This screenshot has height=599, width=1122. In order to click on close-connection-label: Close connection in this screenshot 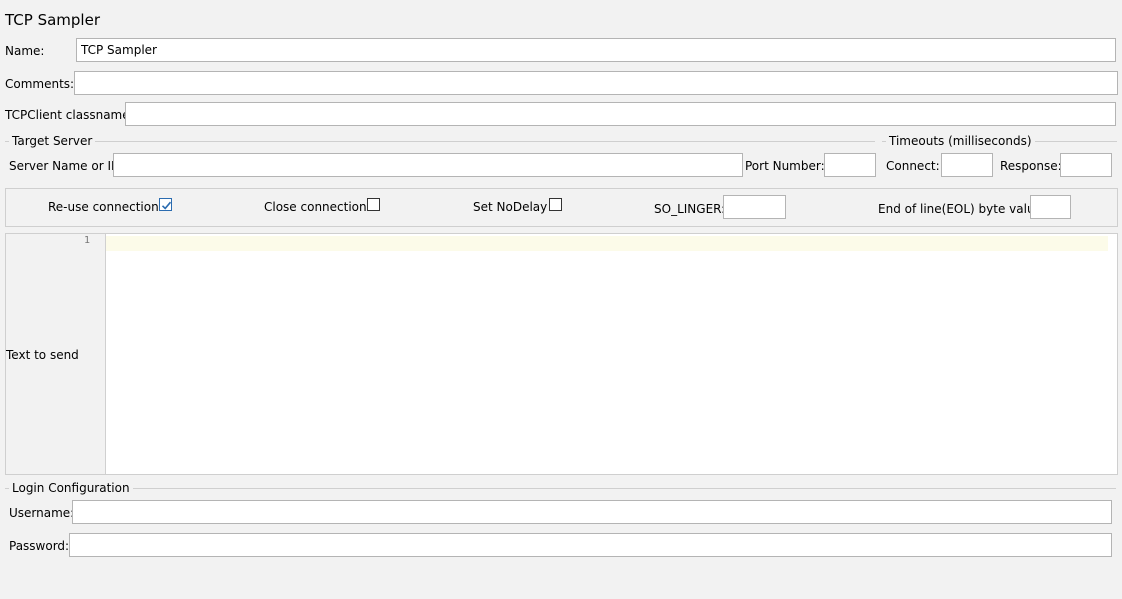, I will do `click(315, 207)`.